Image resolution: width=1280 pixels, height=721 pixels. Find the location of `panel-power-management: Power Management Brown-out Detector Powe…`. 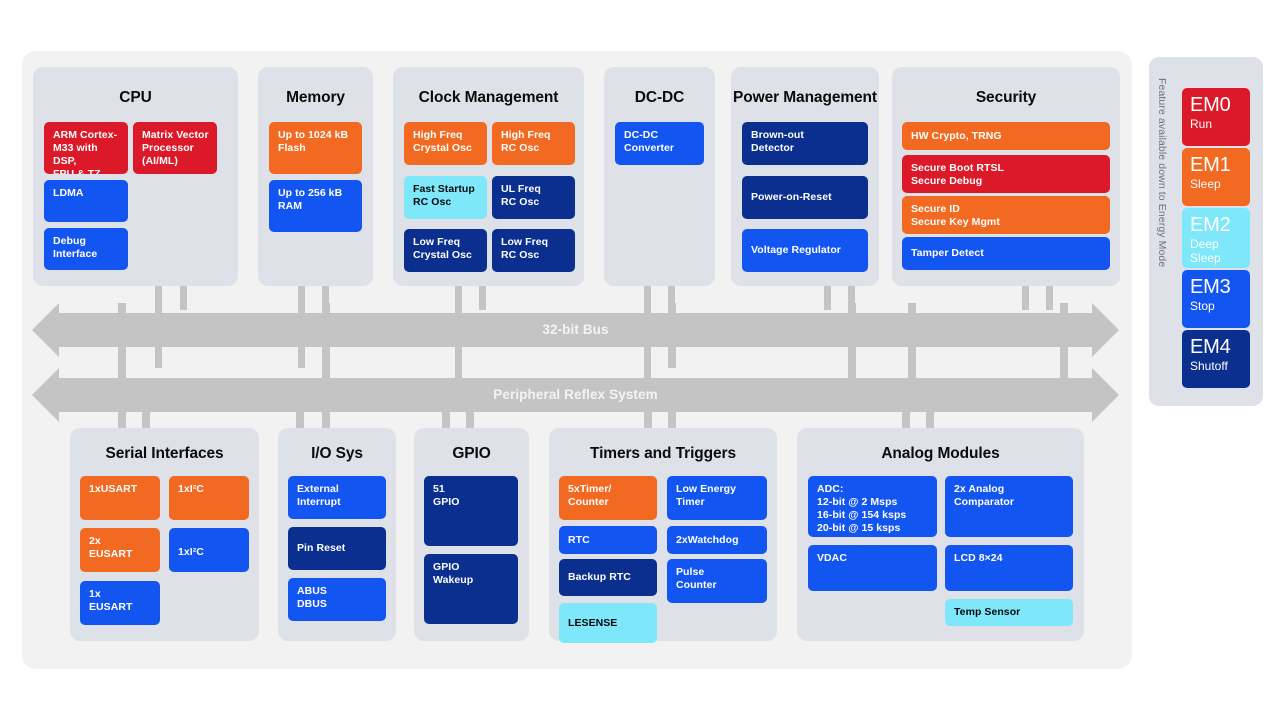

panel-power-management: Power Management Brown-out Detector Powe… is located at coordinates (805, 176).